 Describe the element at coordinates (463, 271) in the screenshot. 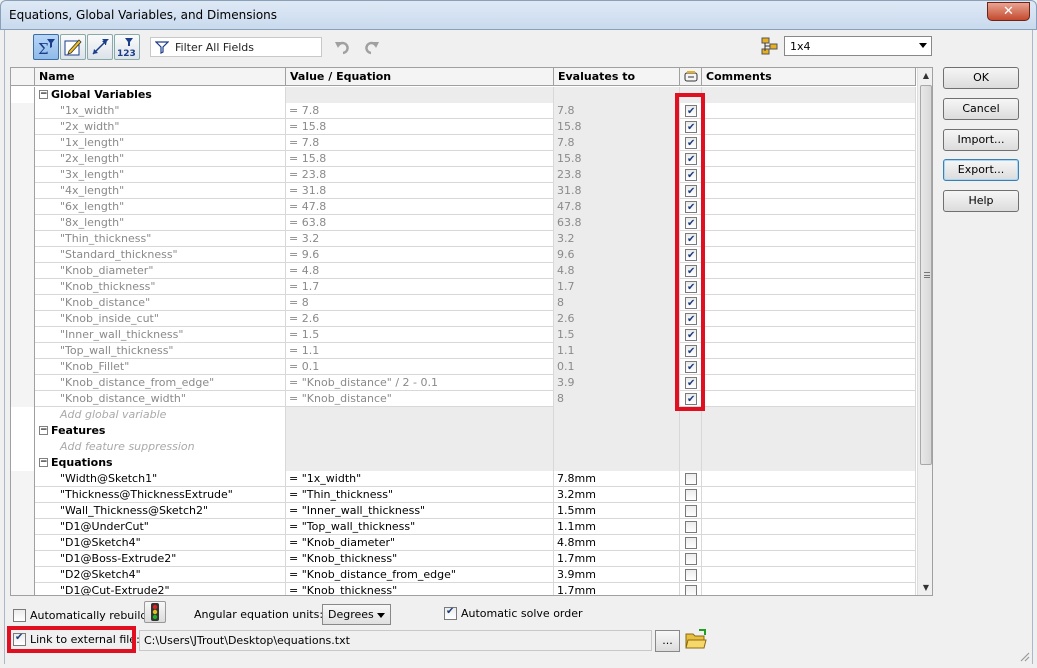

I see `global-variable-row: "Knob_diameter" = 4.8 4.8` at that location.